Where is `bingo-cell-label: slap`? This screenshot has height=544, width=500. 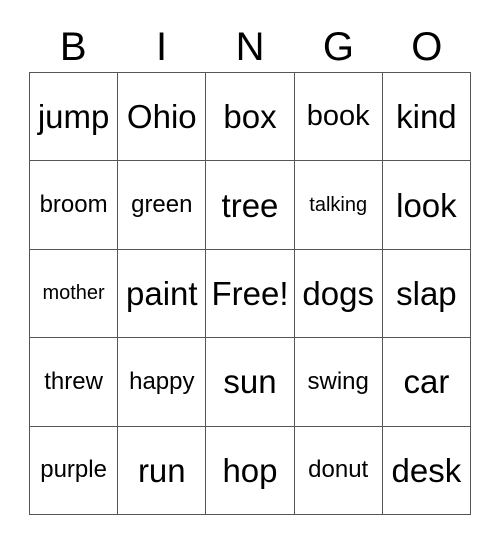 bingo-cell-label: slap is located at coordinates (426, 293).